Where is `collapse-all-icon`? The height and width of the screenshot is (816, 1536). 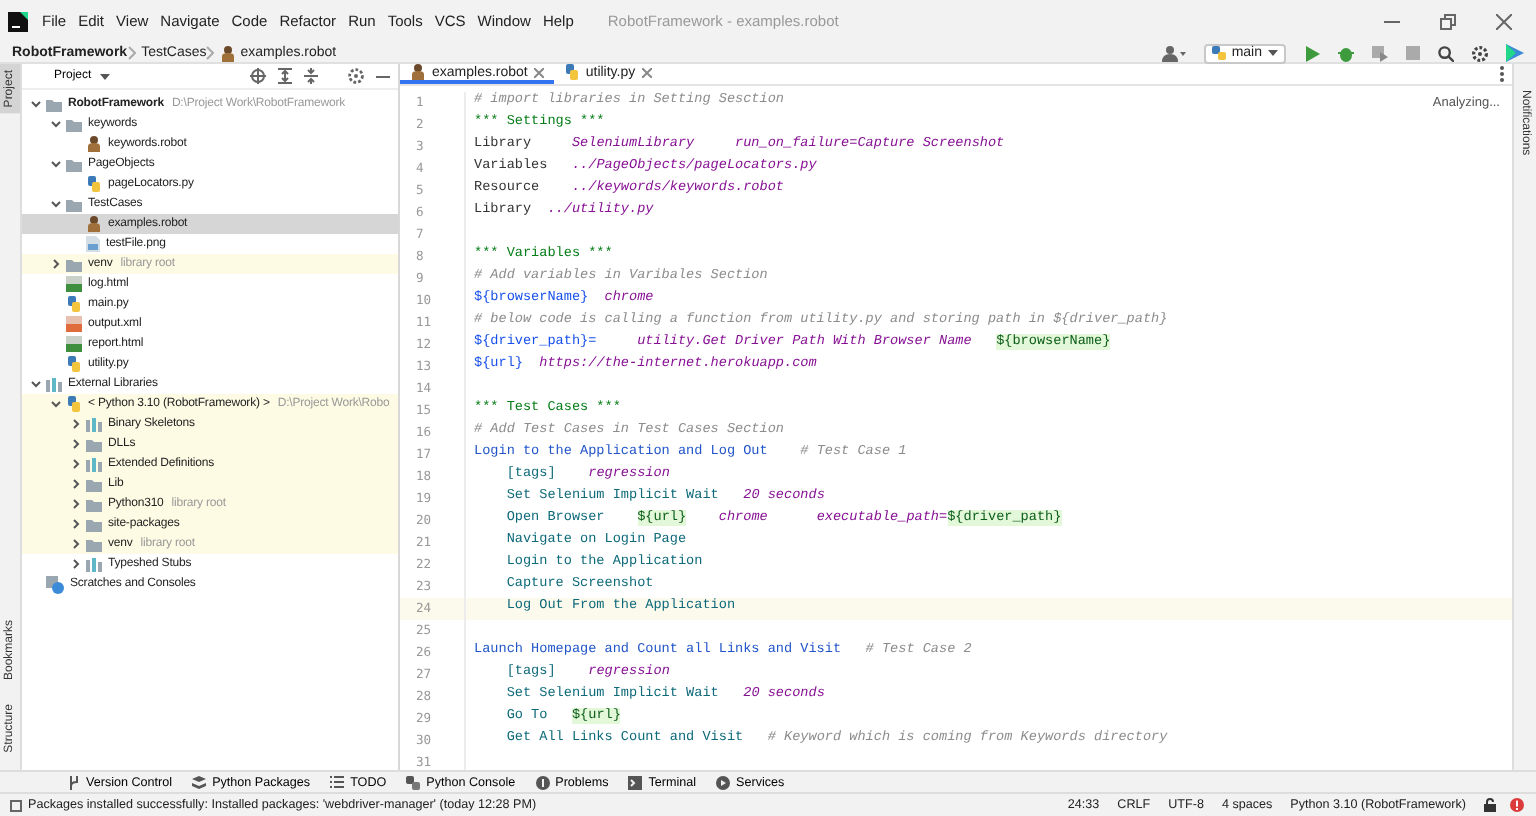 collapse-all-icon is located at coordinates (311, 76).